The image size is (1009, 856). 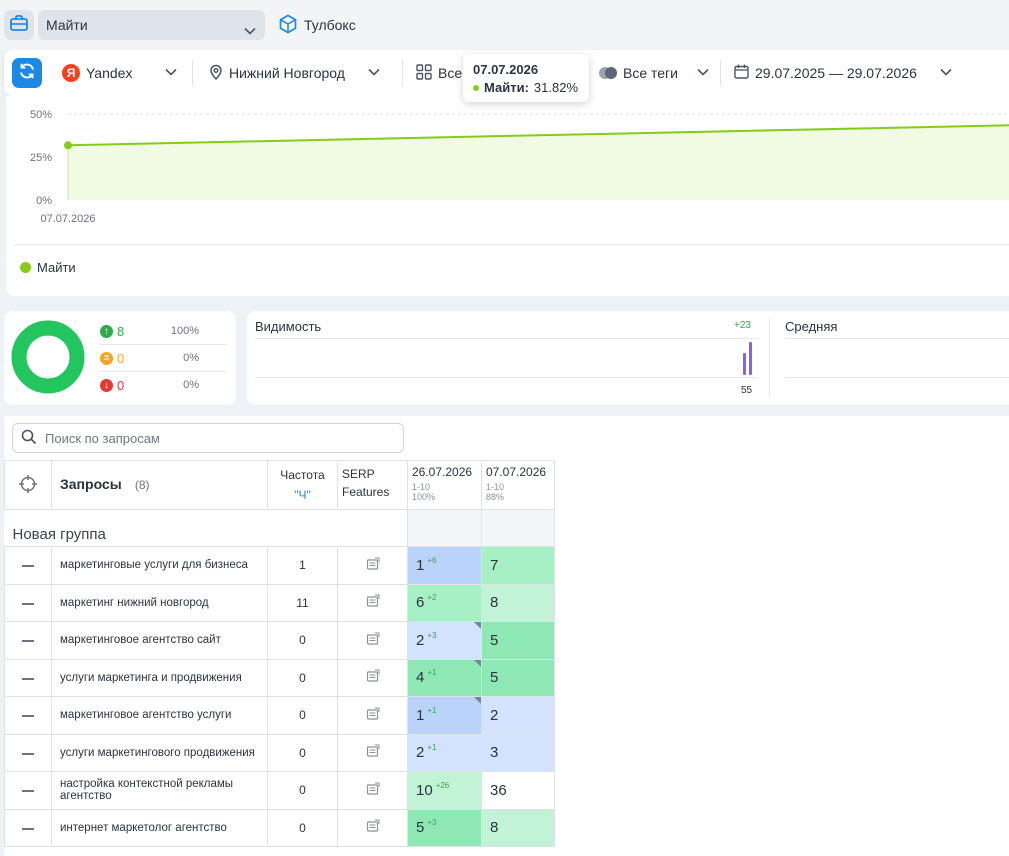 What do you see at coordinates (302, 475) in the screenshot?
I see `frequency-header-label: Частота` at bounding box center [302, 475].